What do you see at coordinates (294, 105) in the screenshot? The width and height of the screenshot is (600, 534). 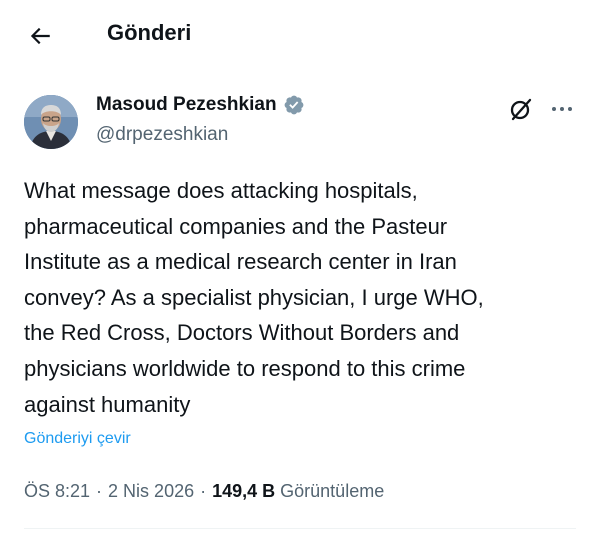 I see `verified-badge-icon` at bounding box center [294, 105].